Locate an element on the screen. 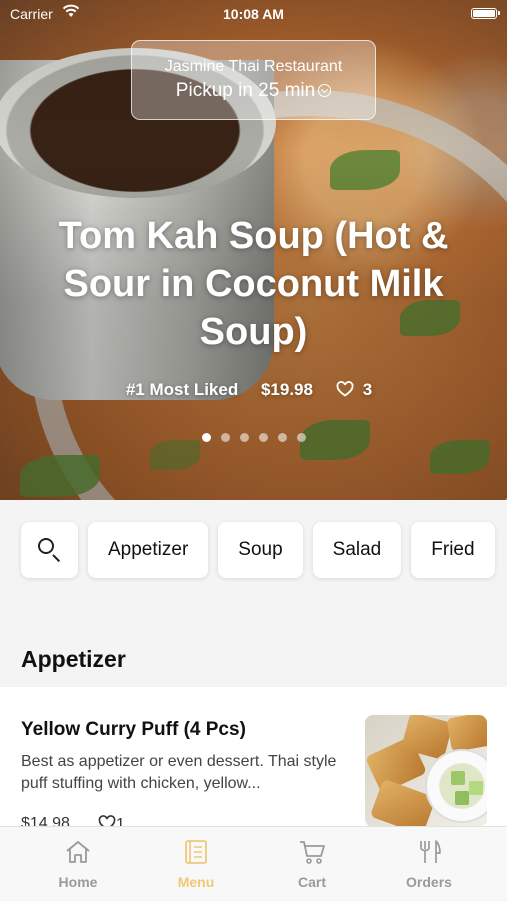 Image resolution: width=507 pixels, height=901 pixels. restaurant-name: Jasmine Thai Restaurant is located at coordinates (253, 66).